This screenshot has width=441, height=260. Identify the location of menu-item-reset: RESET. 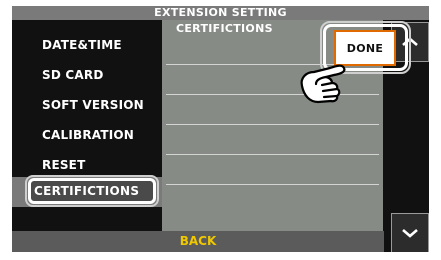
(63, 165).